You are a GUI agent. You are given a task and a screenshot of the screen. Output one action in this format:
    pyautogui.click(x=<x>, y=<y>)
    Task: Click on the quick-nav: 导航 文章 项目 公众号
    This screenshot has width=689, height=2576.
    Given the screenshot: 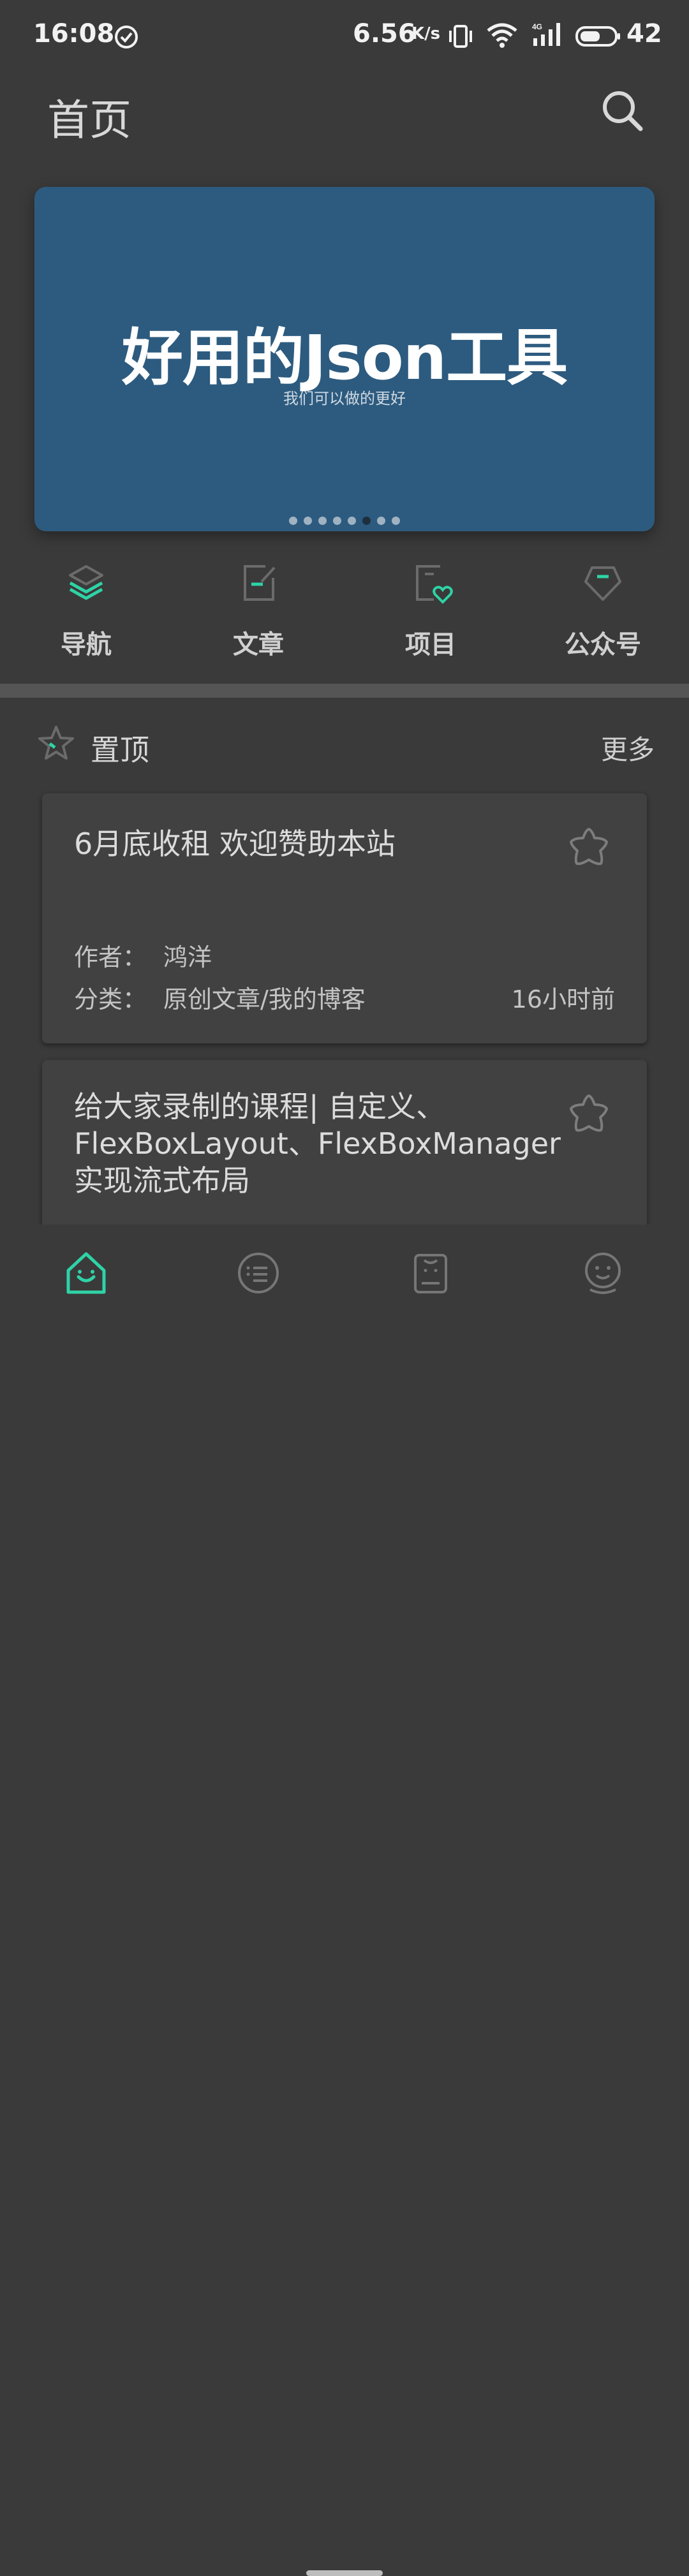 What is the action you would take?
    pyautogui.click(x=344, y=621)
    